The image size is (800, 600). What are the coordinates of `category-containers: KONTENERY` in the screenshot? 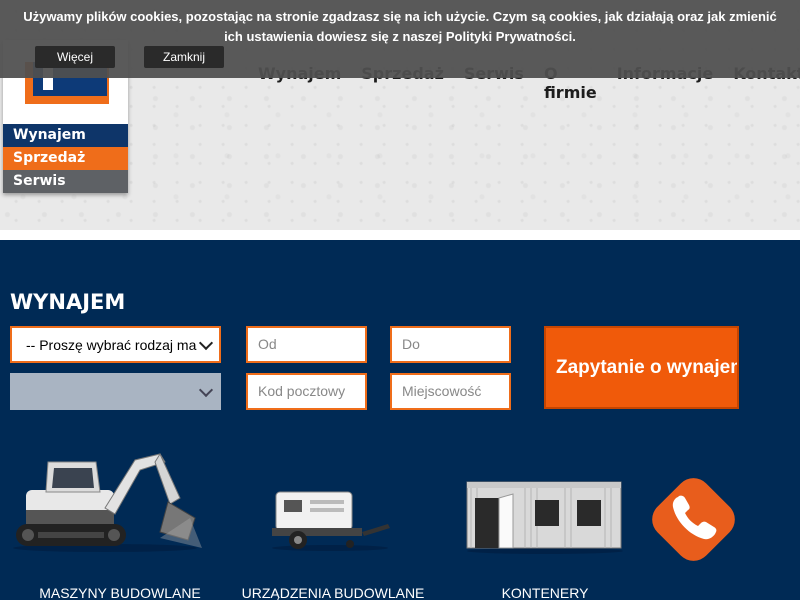 It's located at (545, 592).